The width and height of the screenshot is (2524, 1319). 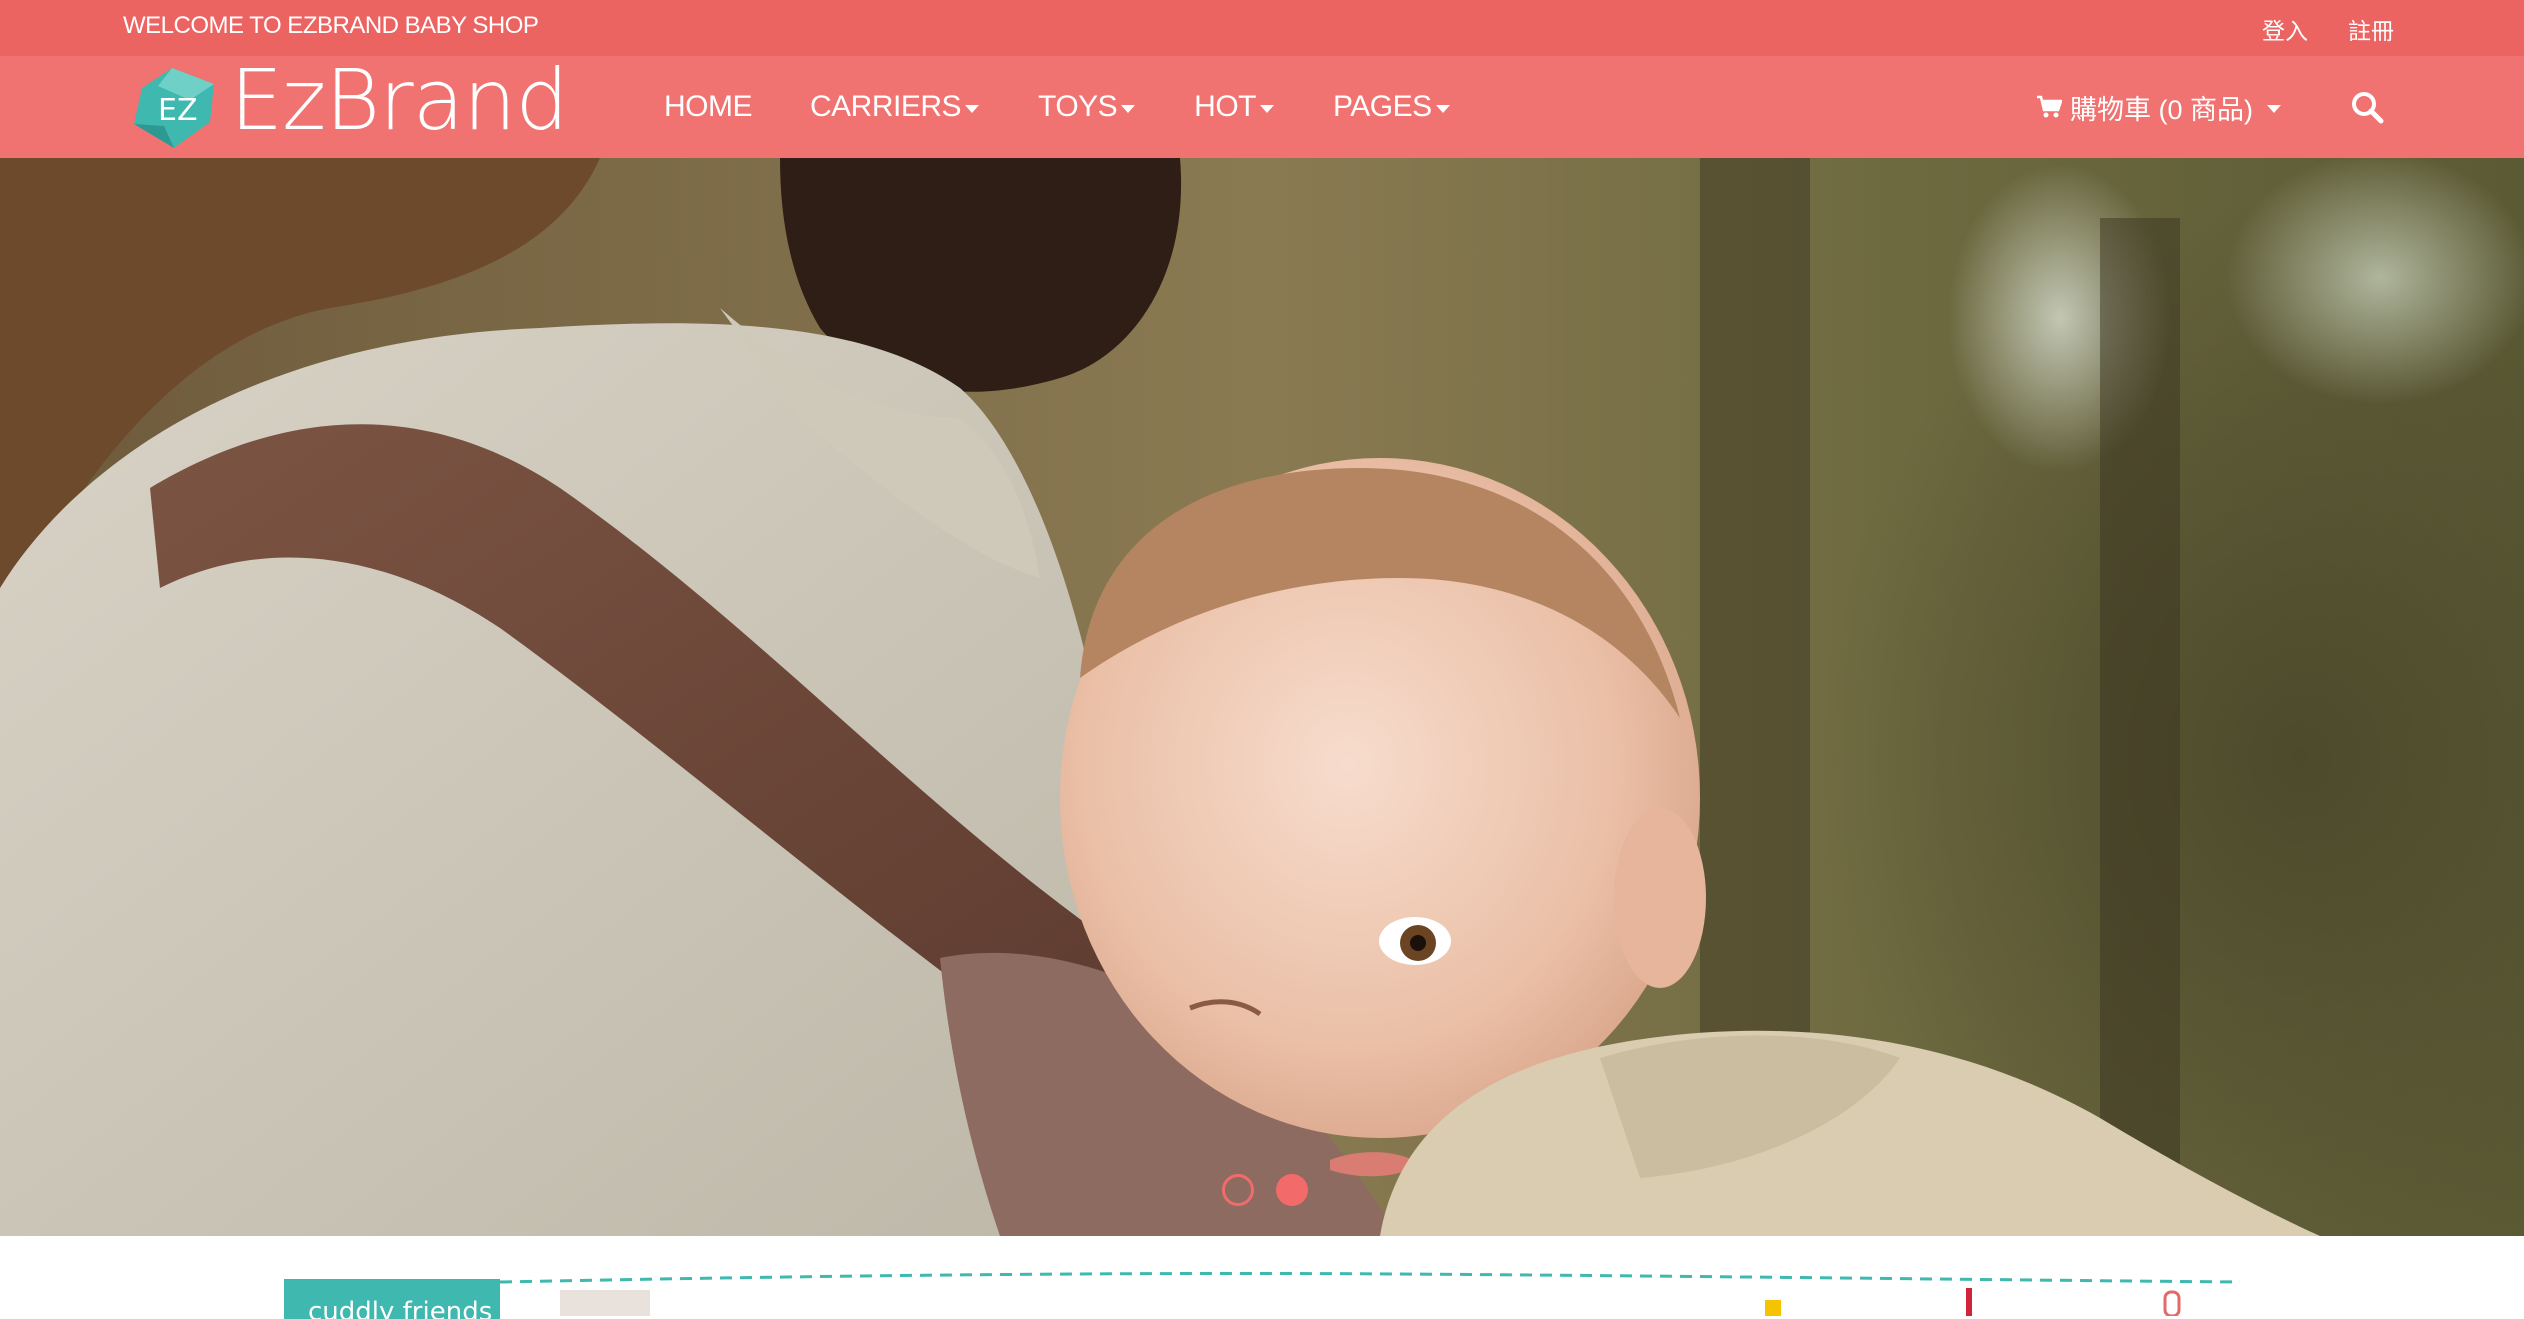 I want to click on cart-label: 購物車 (0 商品), so click(x=2162, y=109).